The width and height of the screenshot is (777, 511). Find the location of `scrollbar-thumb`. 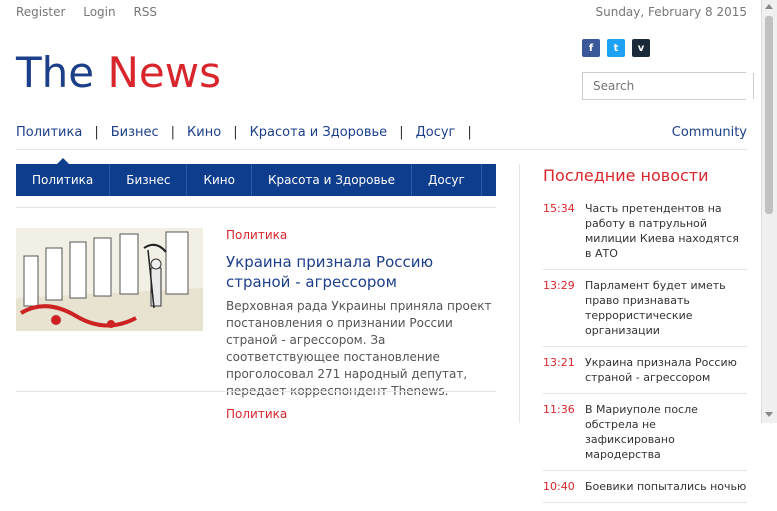

scrollbar-thumb is located at coordinates (769, 115).